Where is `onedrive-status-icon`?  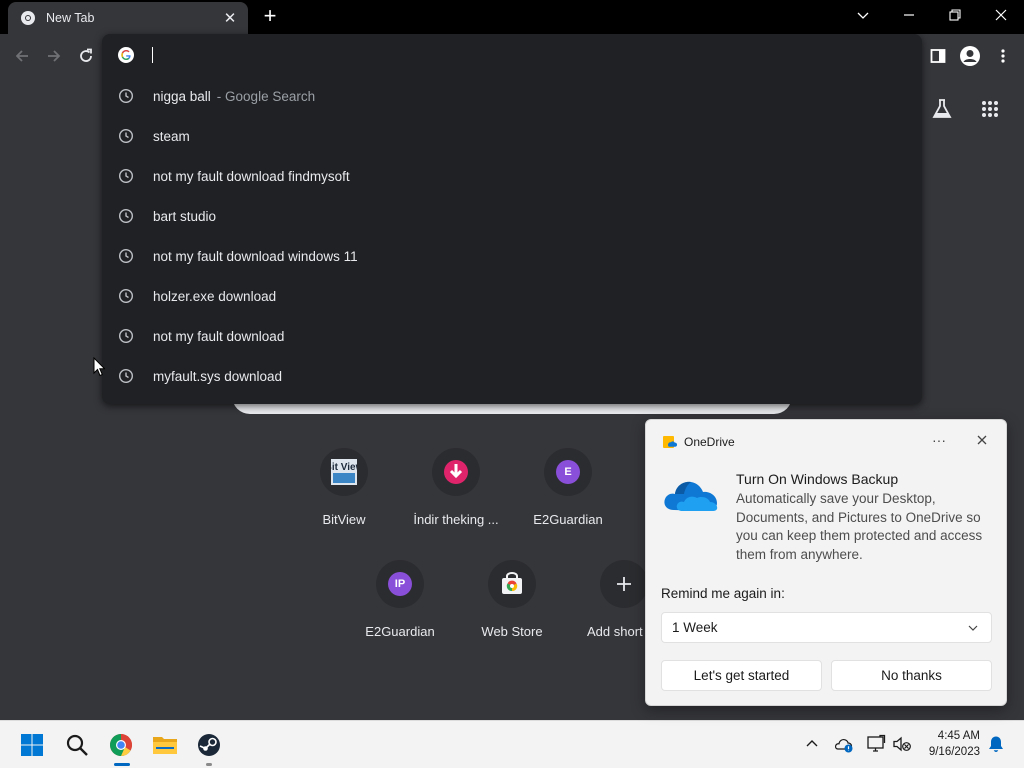 onedrive-status-icon is located at coordinates (843, 746).